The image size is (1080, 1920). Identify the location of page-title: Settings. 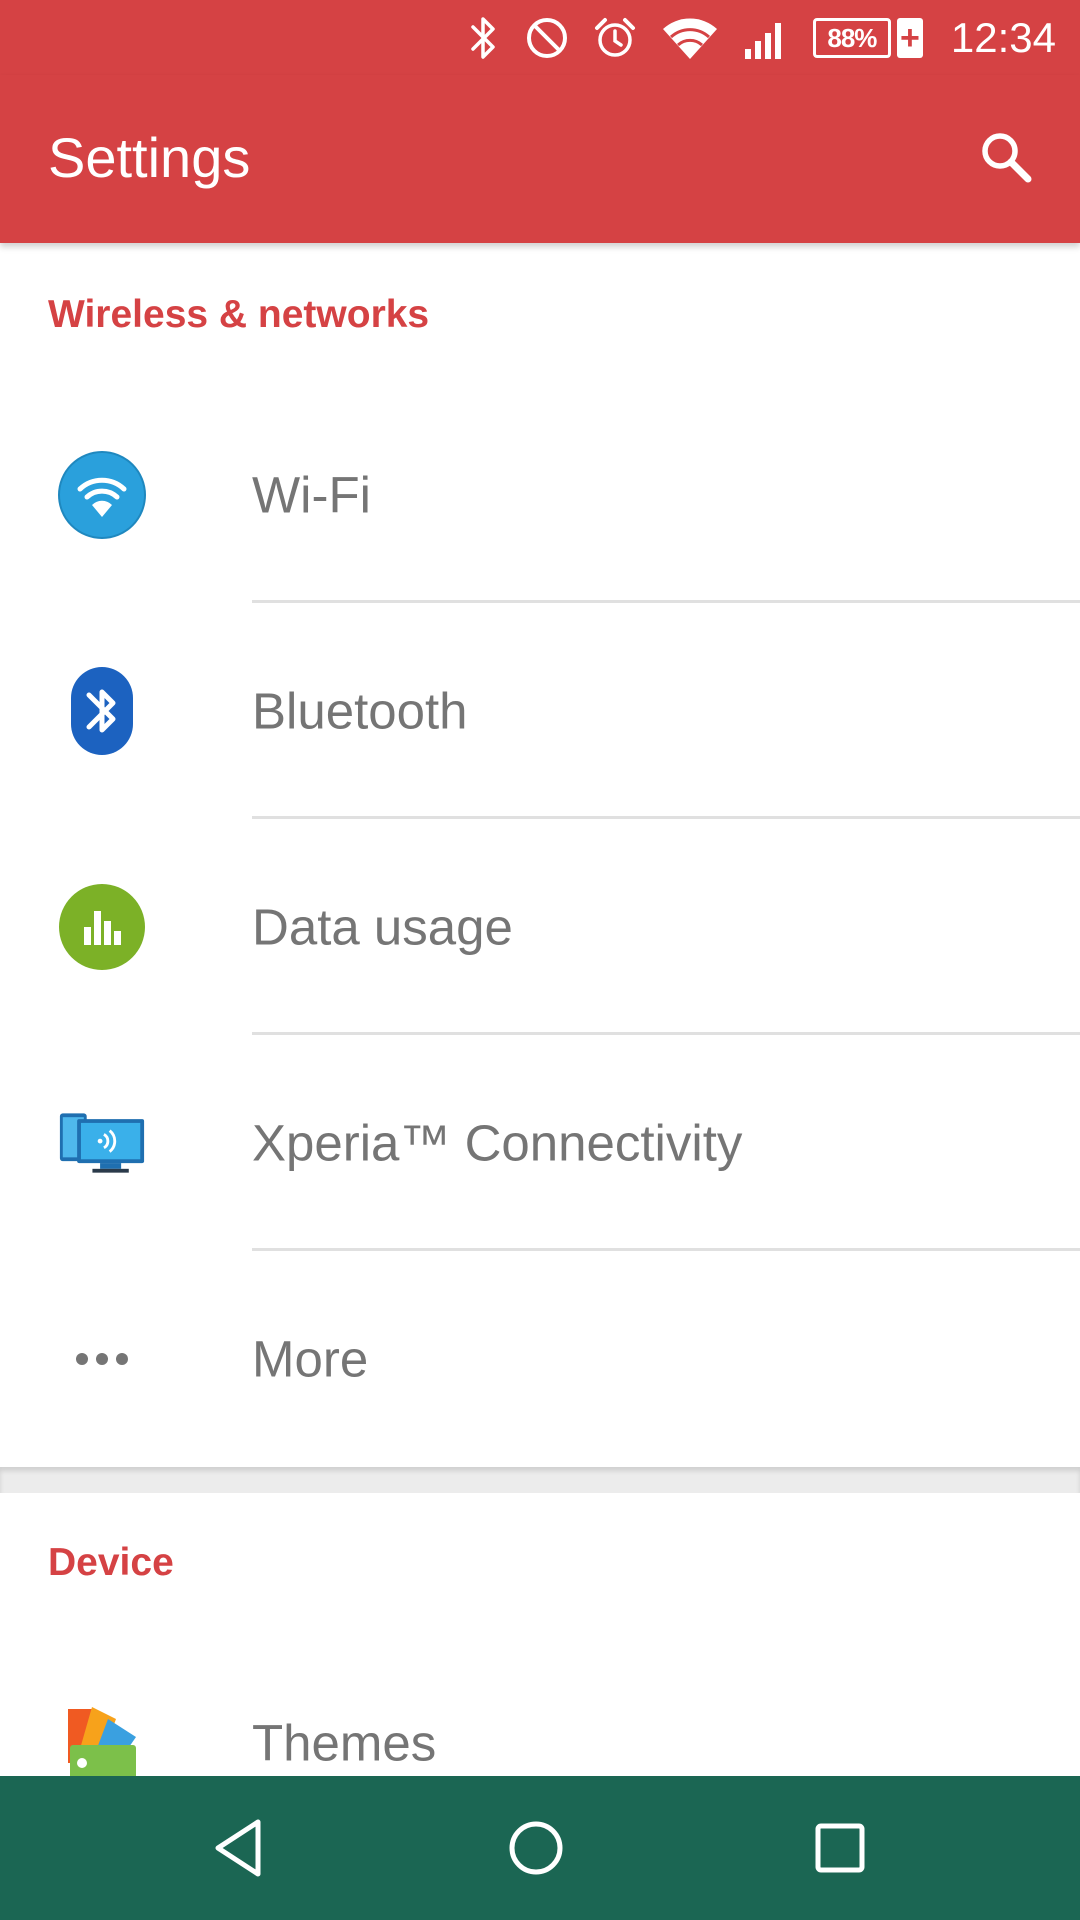
(149, 157).